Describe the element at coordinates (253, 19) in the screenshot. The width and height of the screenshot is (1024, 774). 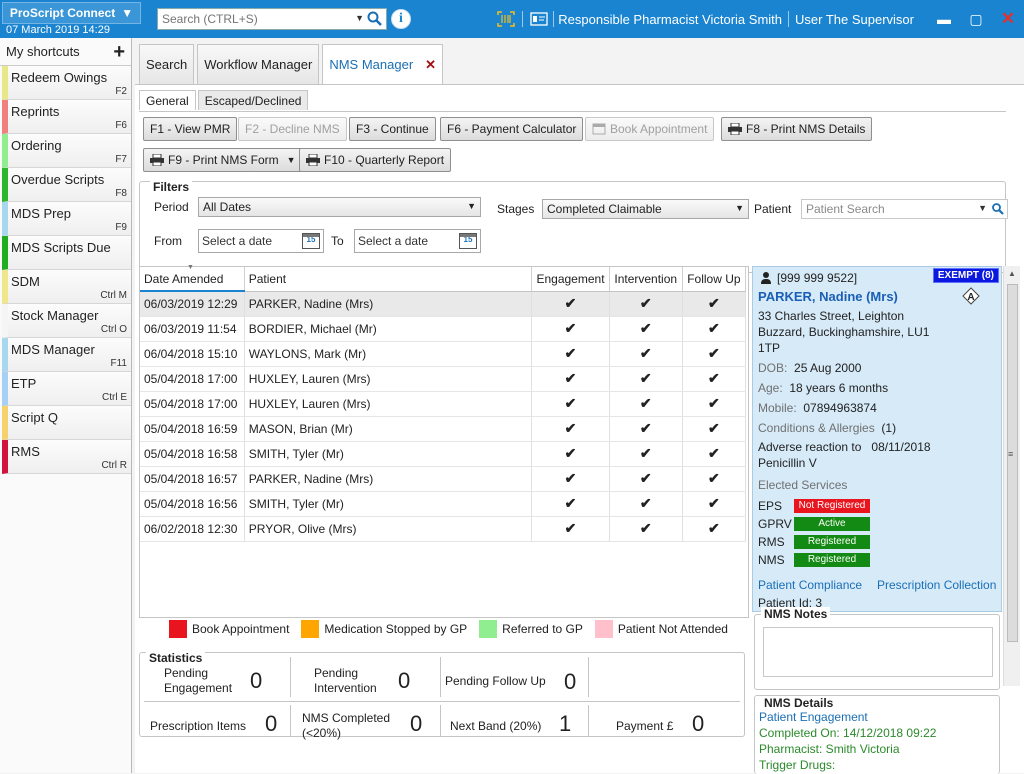
I see `search-input` at that location.